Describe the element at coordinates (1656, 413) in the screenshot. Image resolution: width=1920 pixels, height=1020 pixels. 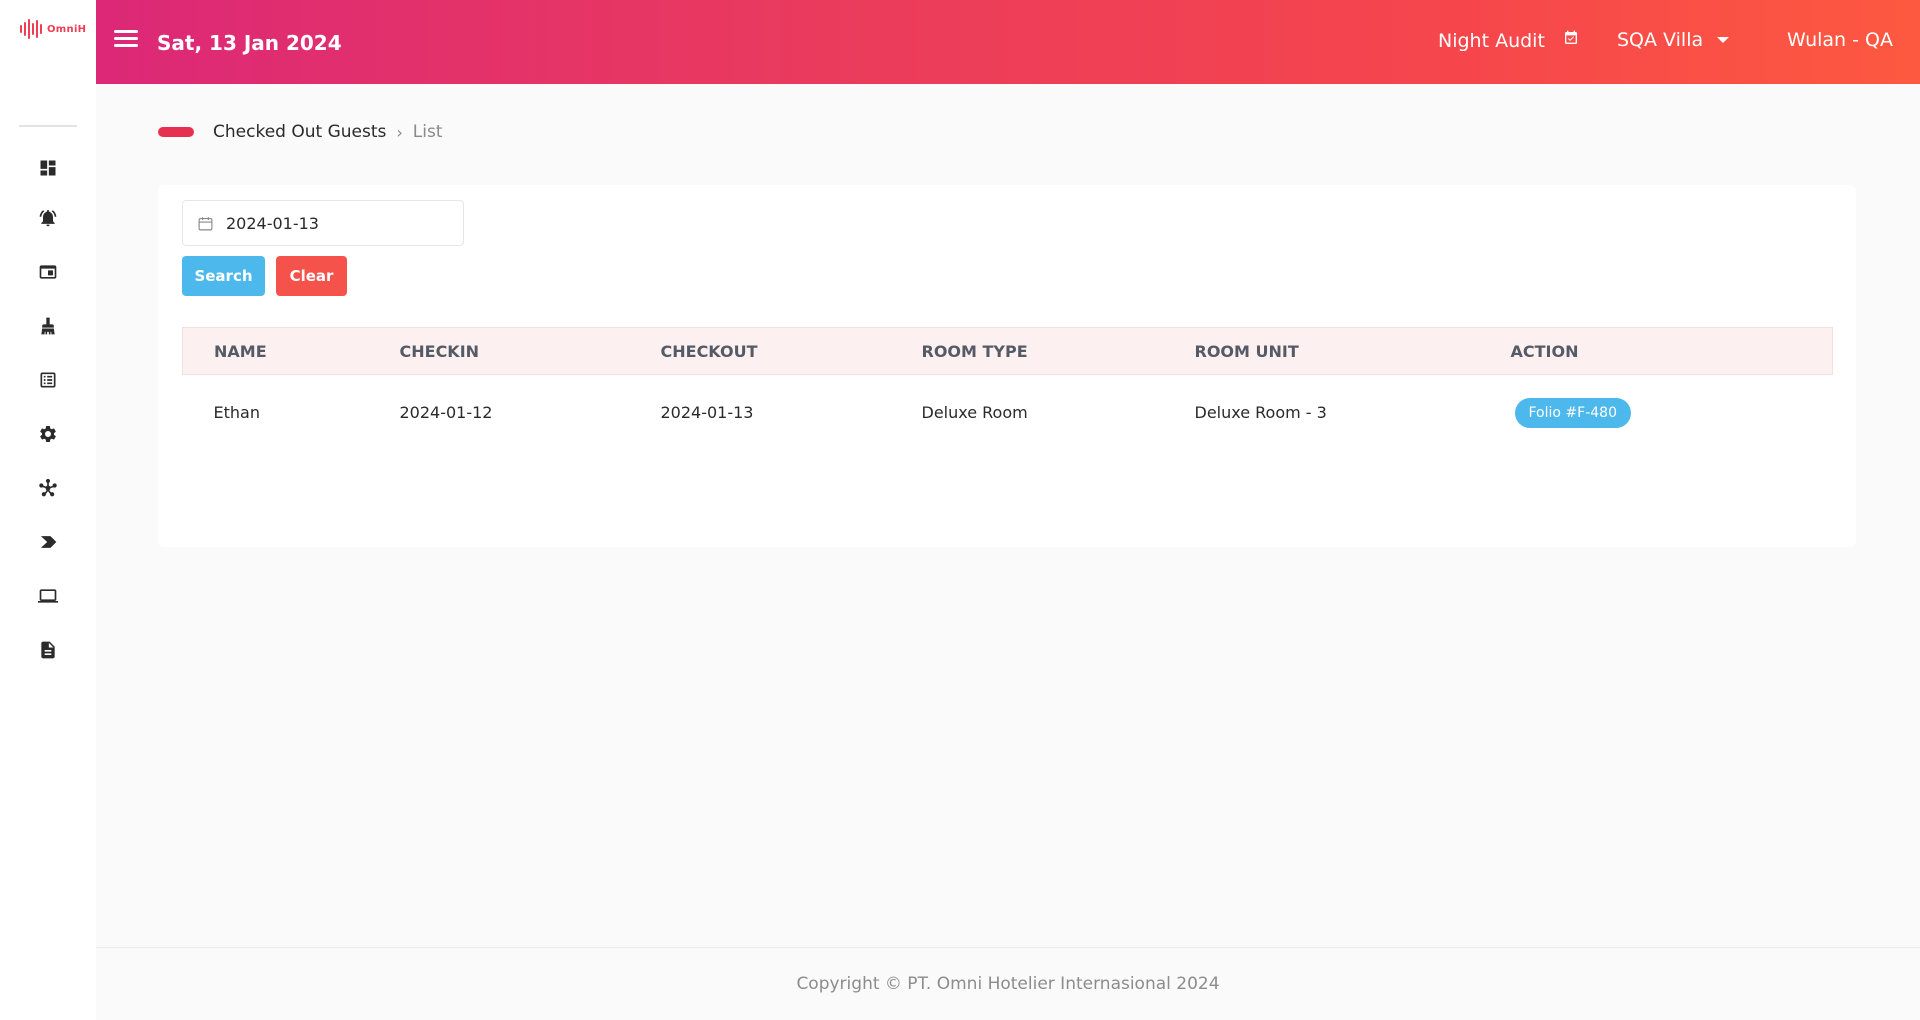
I see `cell-action: Folio #F-480` at that location.